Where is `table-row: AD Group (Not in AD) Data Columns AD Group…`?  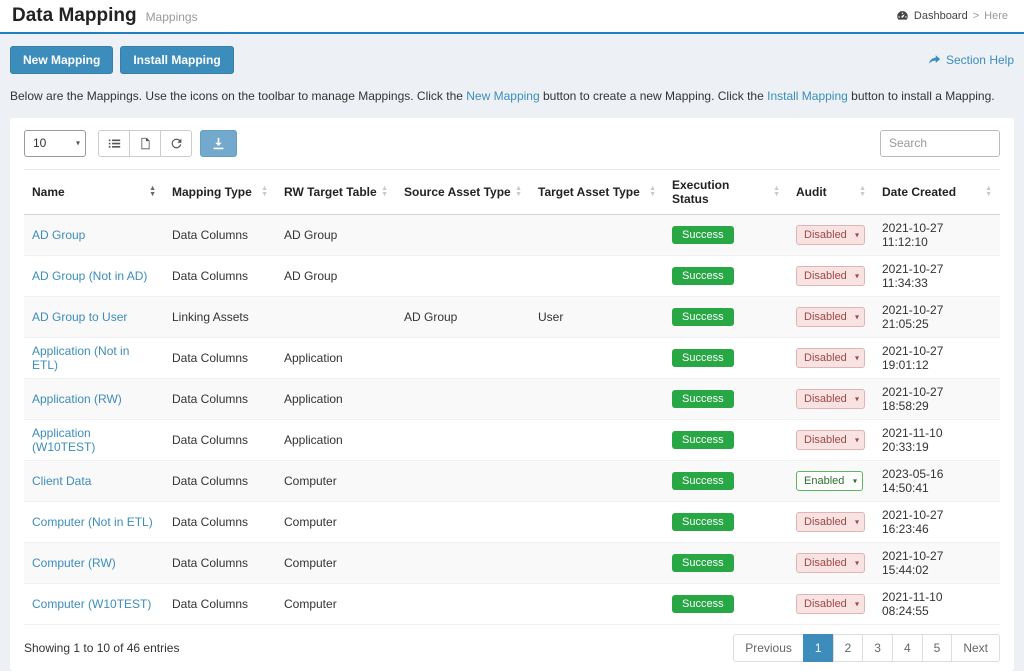 table-row: AD Group (Not in AD) Data Columns AD Group… is located at coordinates (512, 276).